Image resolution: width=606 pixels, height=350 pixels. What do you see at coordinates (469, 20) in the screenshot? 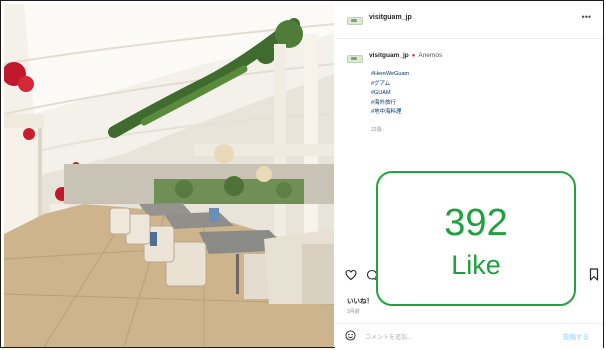
I see `post-header: visitguam_jp •••` at bounding box center [469, 20].